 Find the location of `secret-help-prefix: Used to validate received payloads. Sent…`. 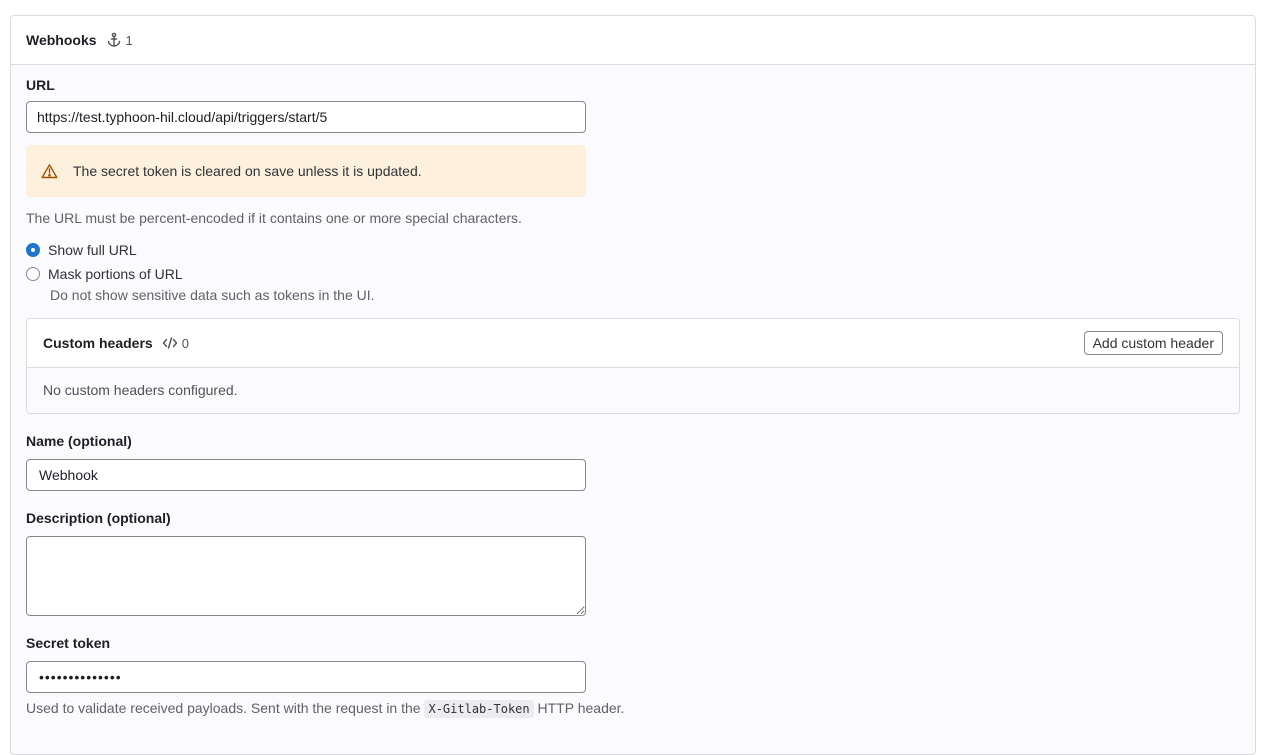

secret-help-prefix: Used to validate received payloads. Sent… is located at coordinates (223, 708).